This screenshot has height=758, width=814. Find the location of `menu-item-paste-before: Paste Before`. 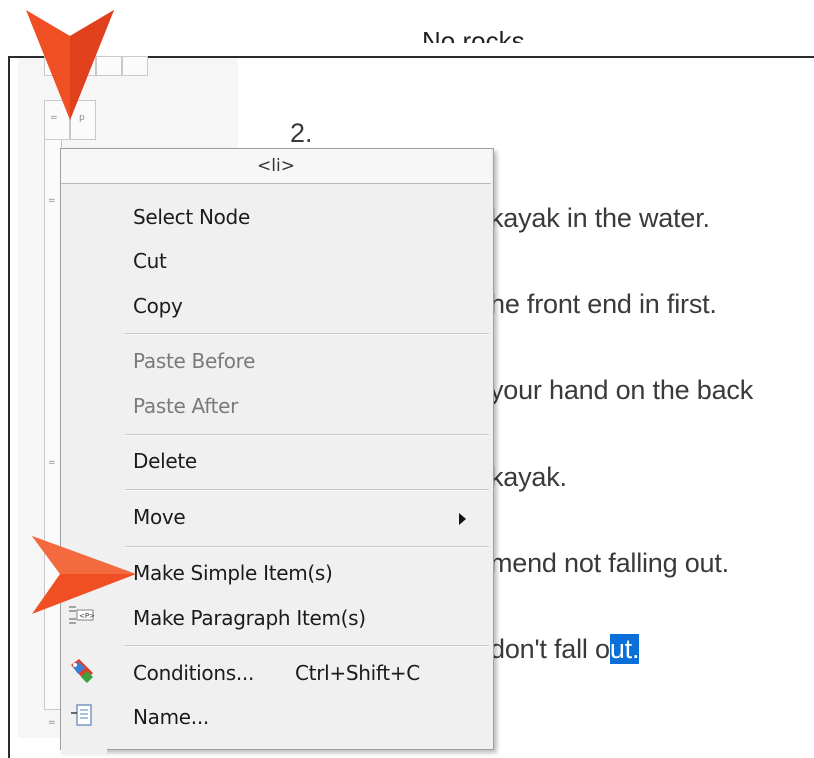

menu-item-paste-before: Paste Before is located at coordinates (194, 361).